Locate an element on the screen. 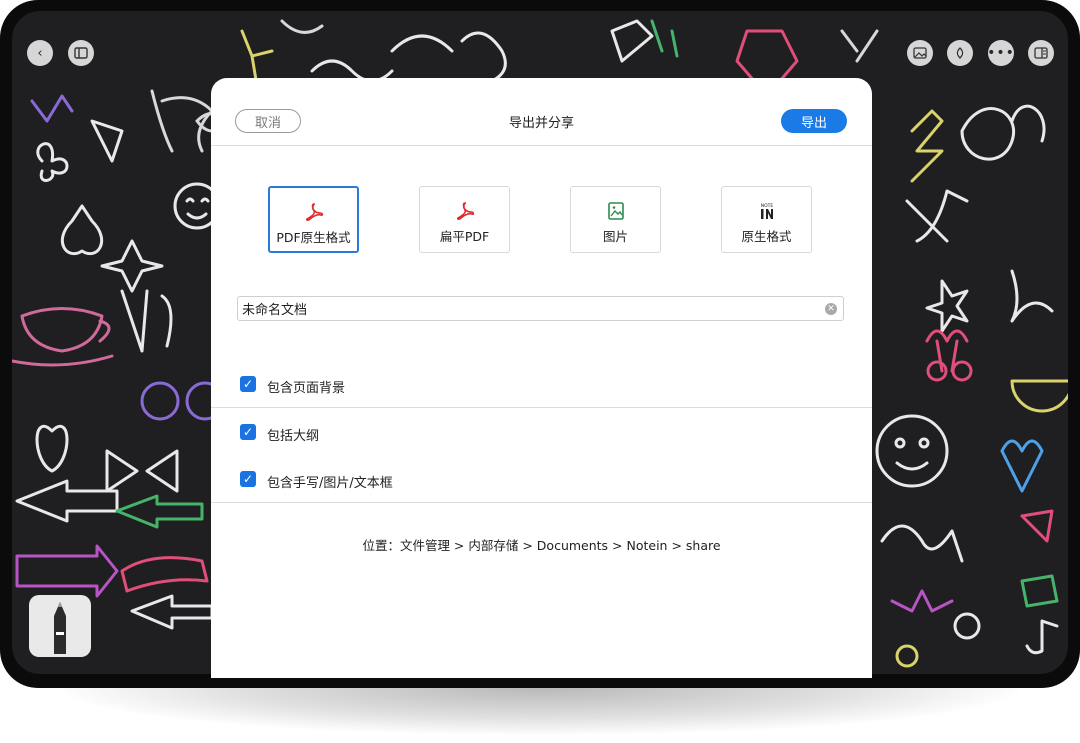  option-label: 包括大纲 is located at coordinates (293, 436).